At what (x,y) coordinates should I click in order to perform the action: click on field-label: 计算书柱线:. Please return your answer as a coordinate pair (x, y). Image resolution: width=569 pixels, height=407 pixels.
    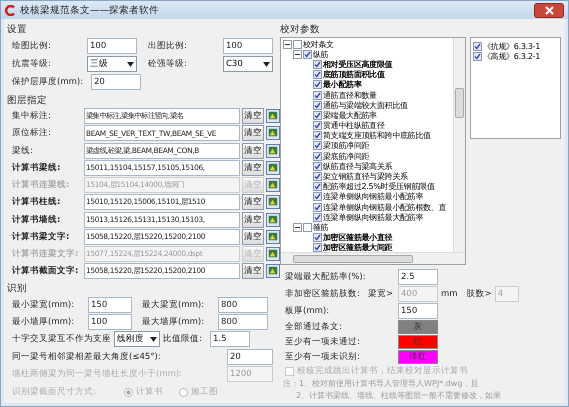
    Looking at the image, I should click on (37, 202).